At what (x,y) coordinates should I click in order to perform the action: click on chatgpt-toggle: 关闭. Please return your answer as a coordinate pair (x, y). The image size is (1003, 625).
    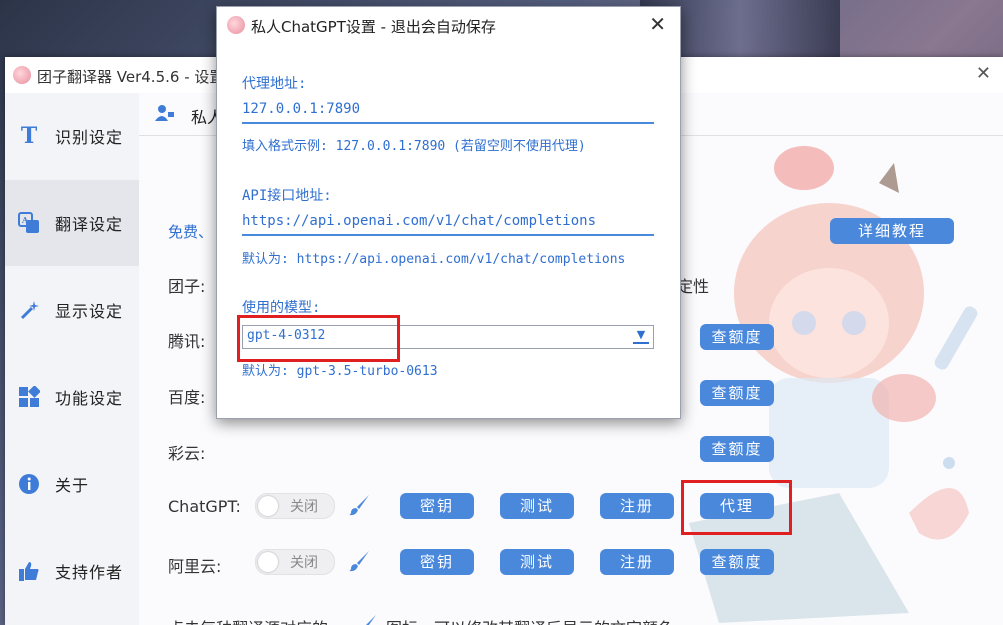
    Looking at the image, I should click on (295, 506).